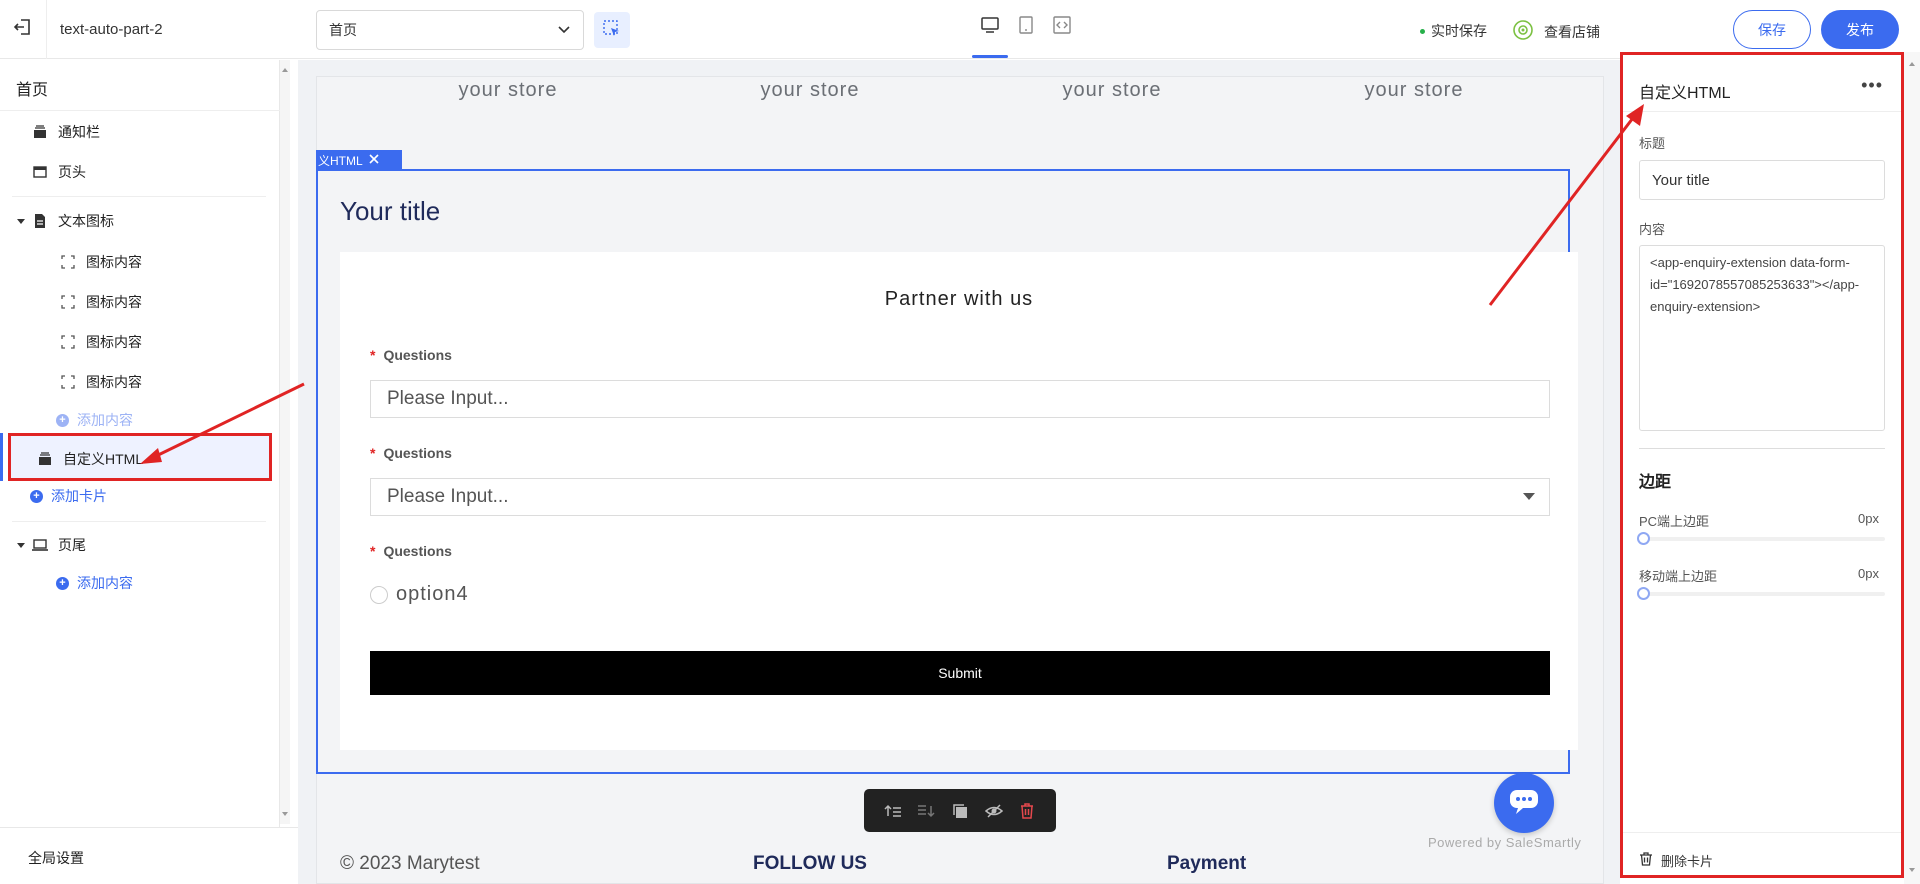 The width and height of the screenshot is (1920, 884). Describe the element at coordinates (86, 221) in the screenshot. I see `sidebar-item-label: 文本图标` at that location.